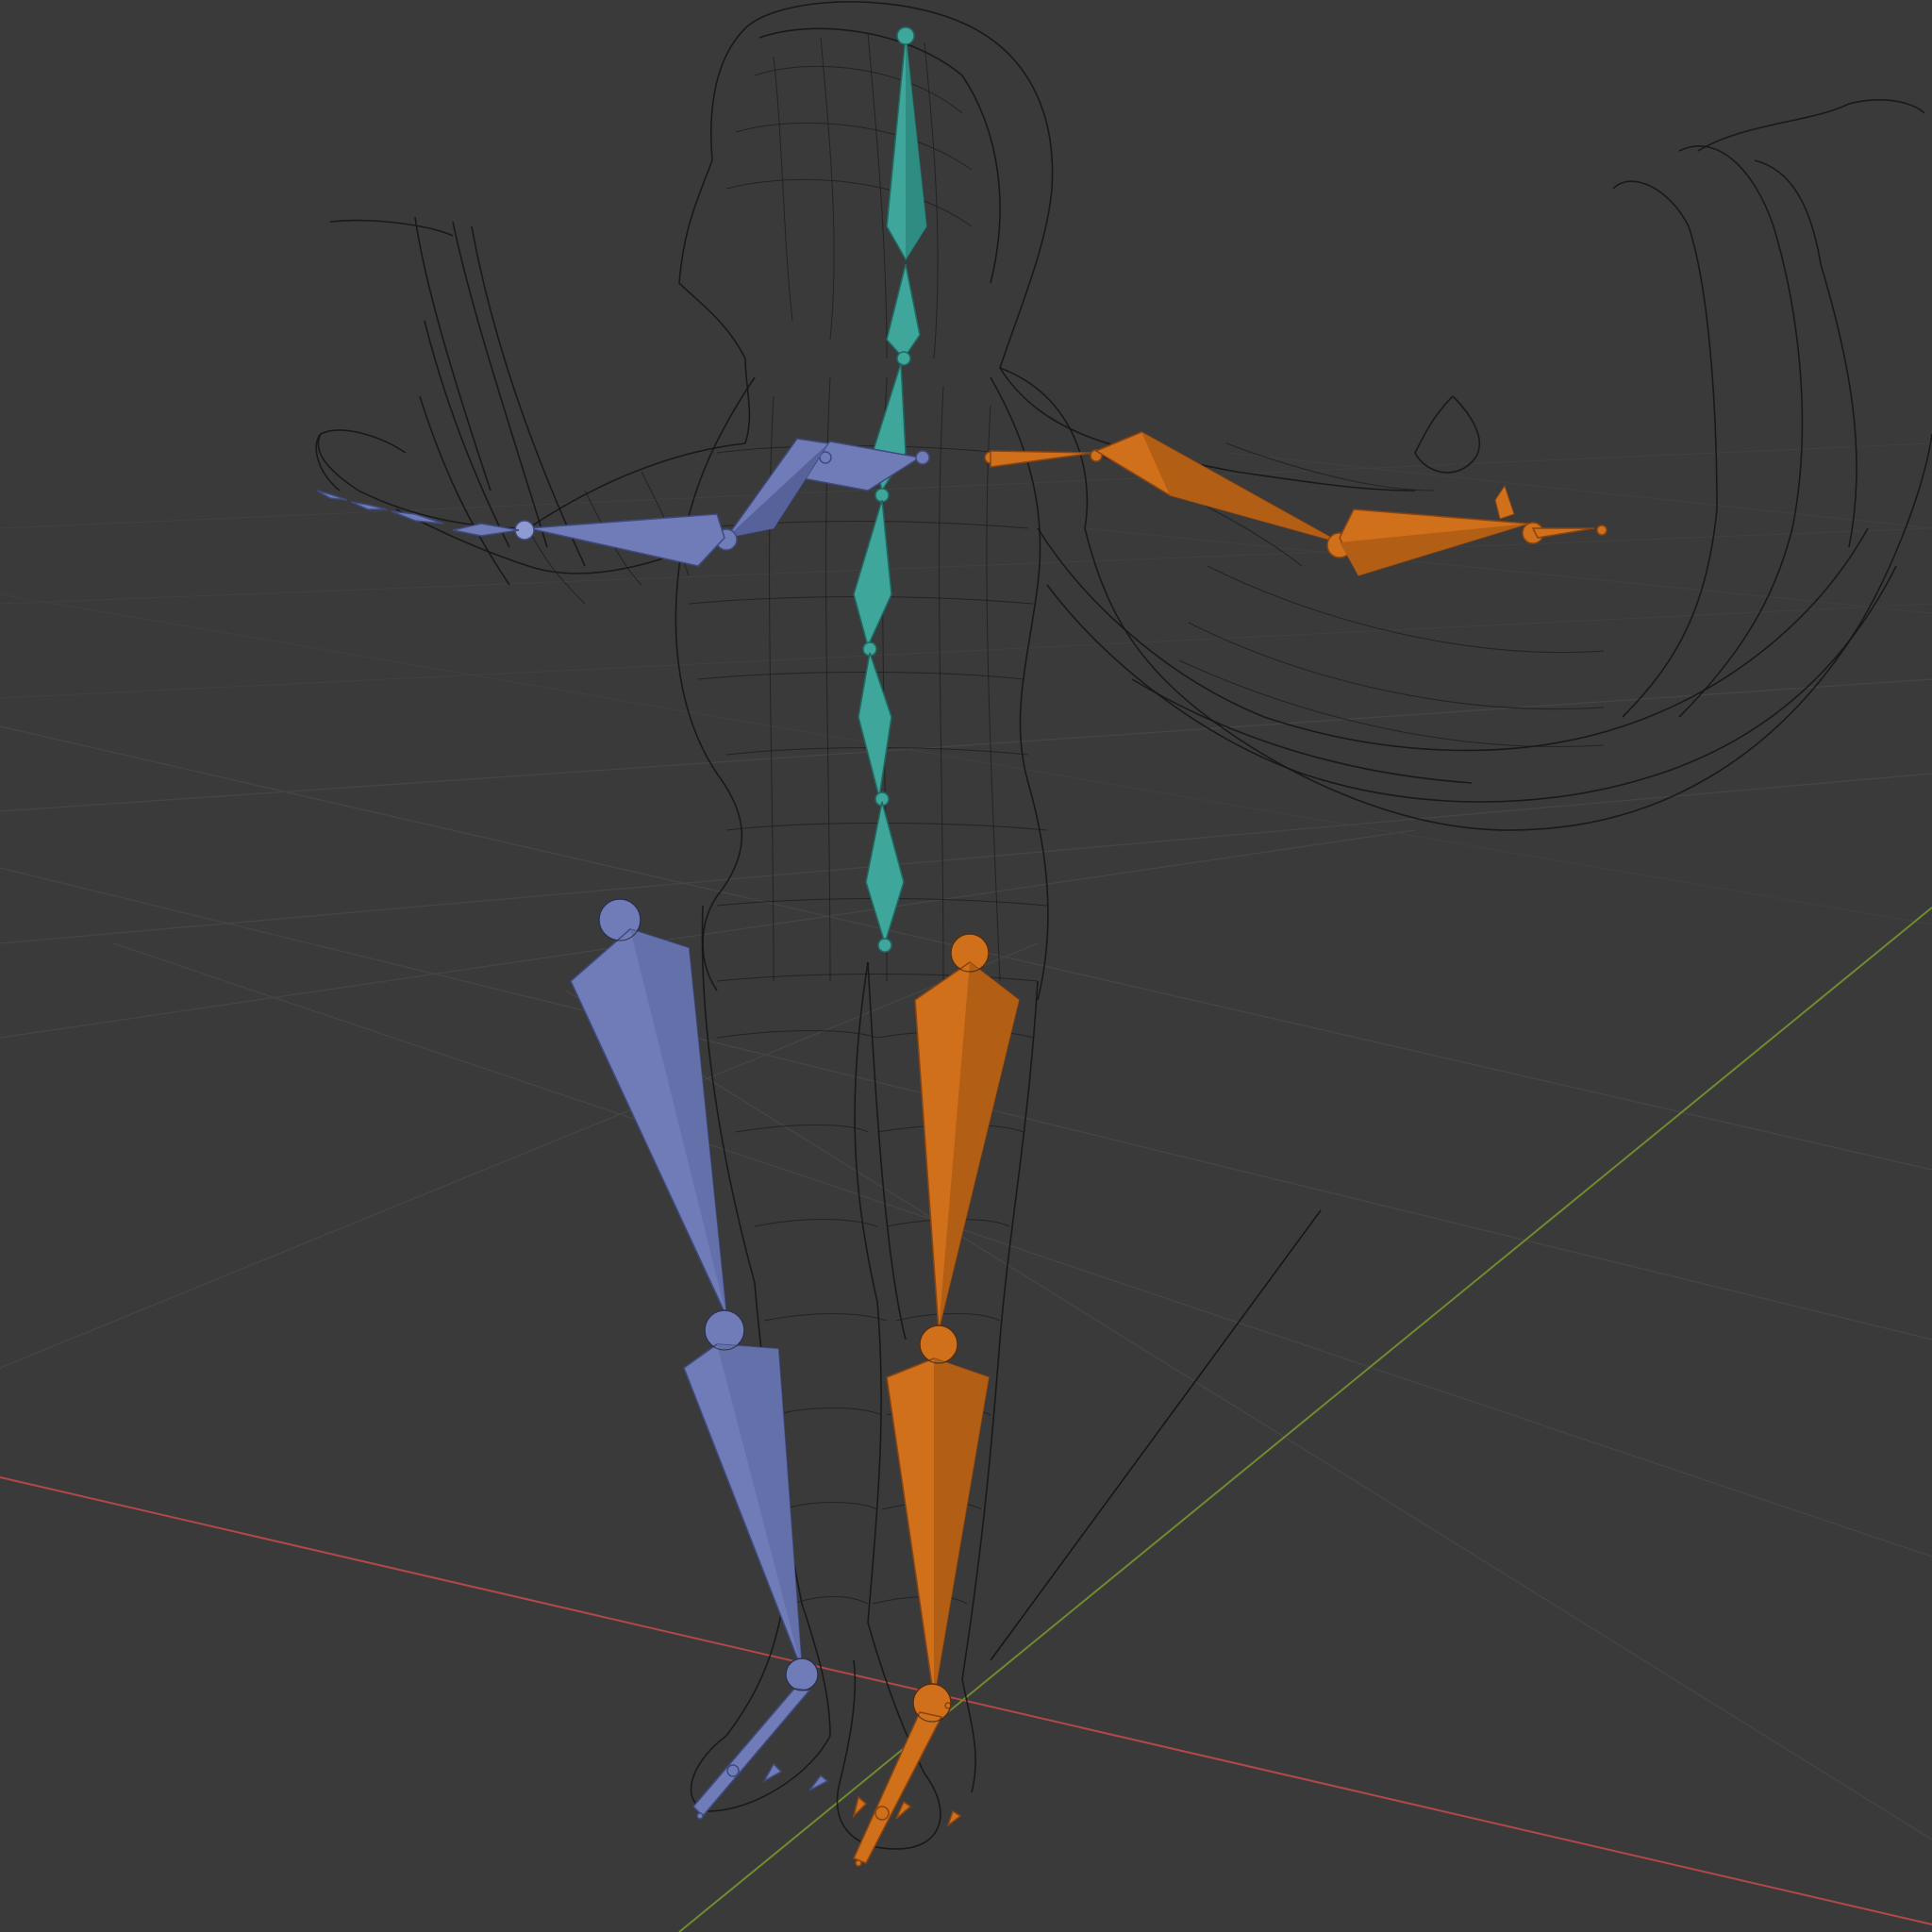 The height and width of the screenshot is (1932, 1932). I want to click on bone-shoulder-left-joint, so click(922, 458).